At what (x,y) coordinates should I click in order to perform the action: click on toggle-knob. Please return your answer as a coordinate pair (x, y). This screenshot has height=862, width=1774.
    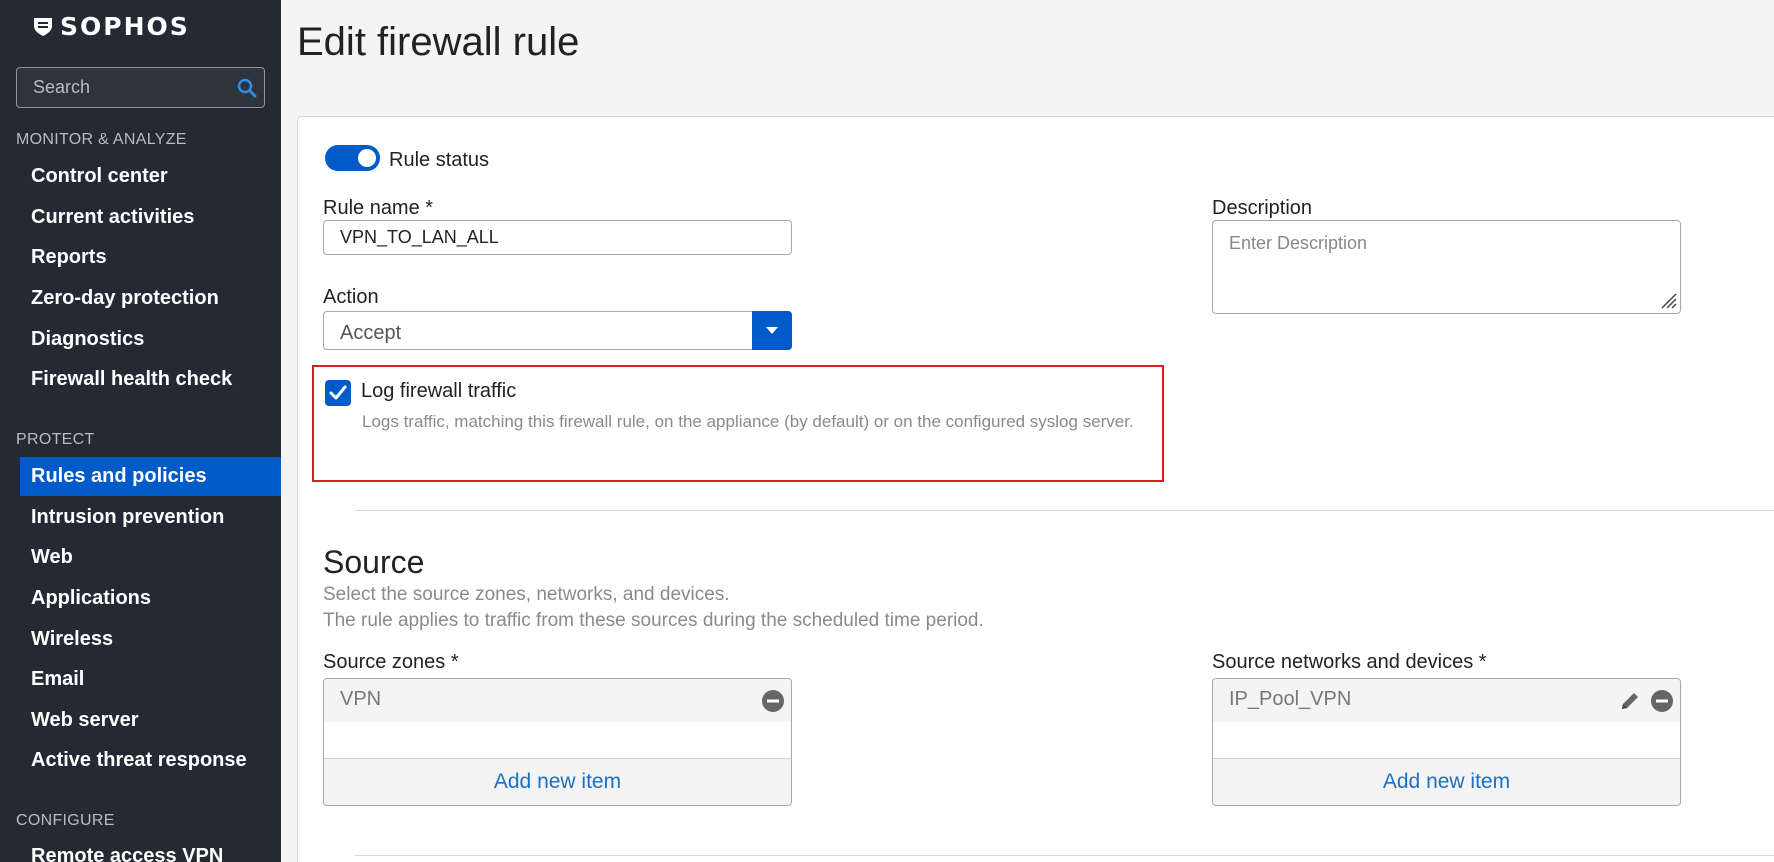
    Looking at the image, I should click on (367, 158).